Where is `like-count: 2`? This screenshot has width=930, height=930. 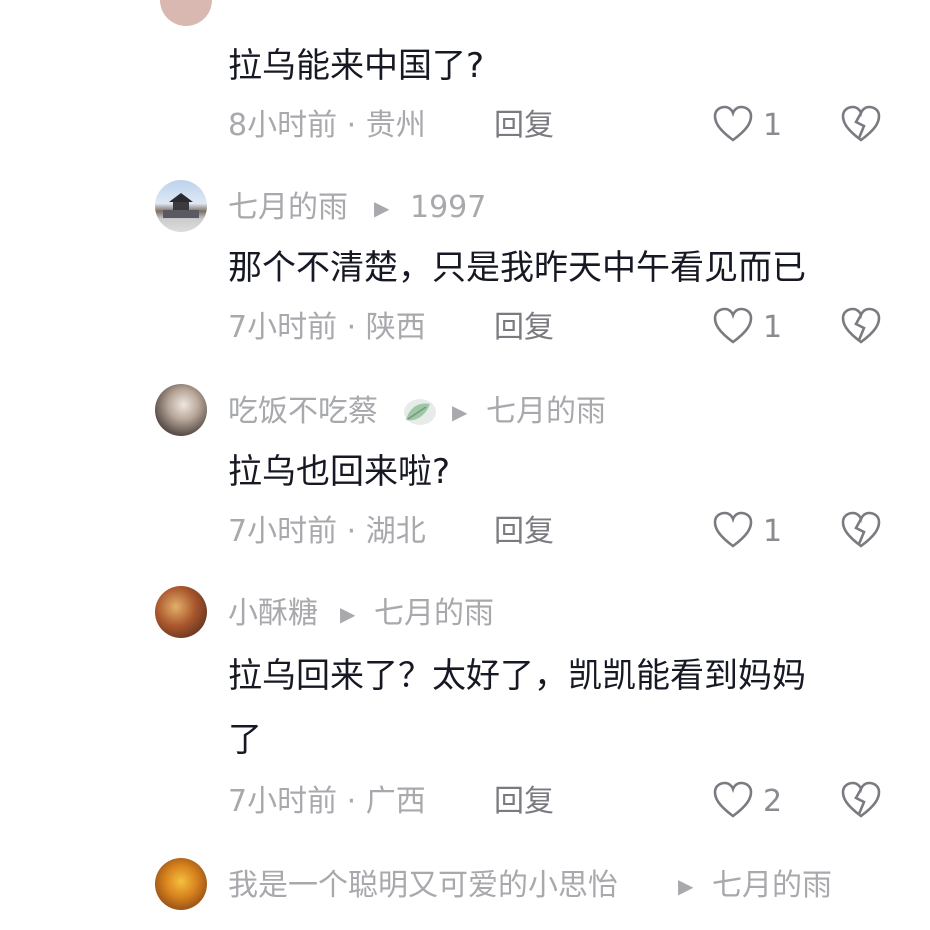 like-count: 2 is located at coordinates (773, 801).